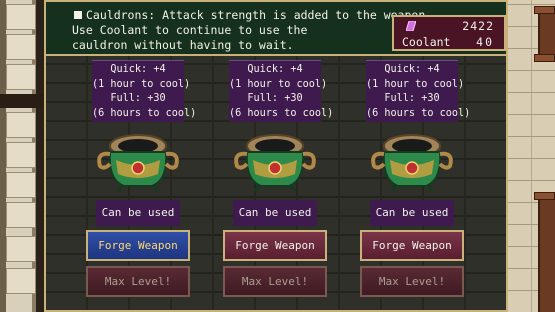  What do you see at coordinates (531, 156) in the screenshot?
I see `right-stone-wall` at bounding box center [531, 156].